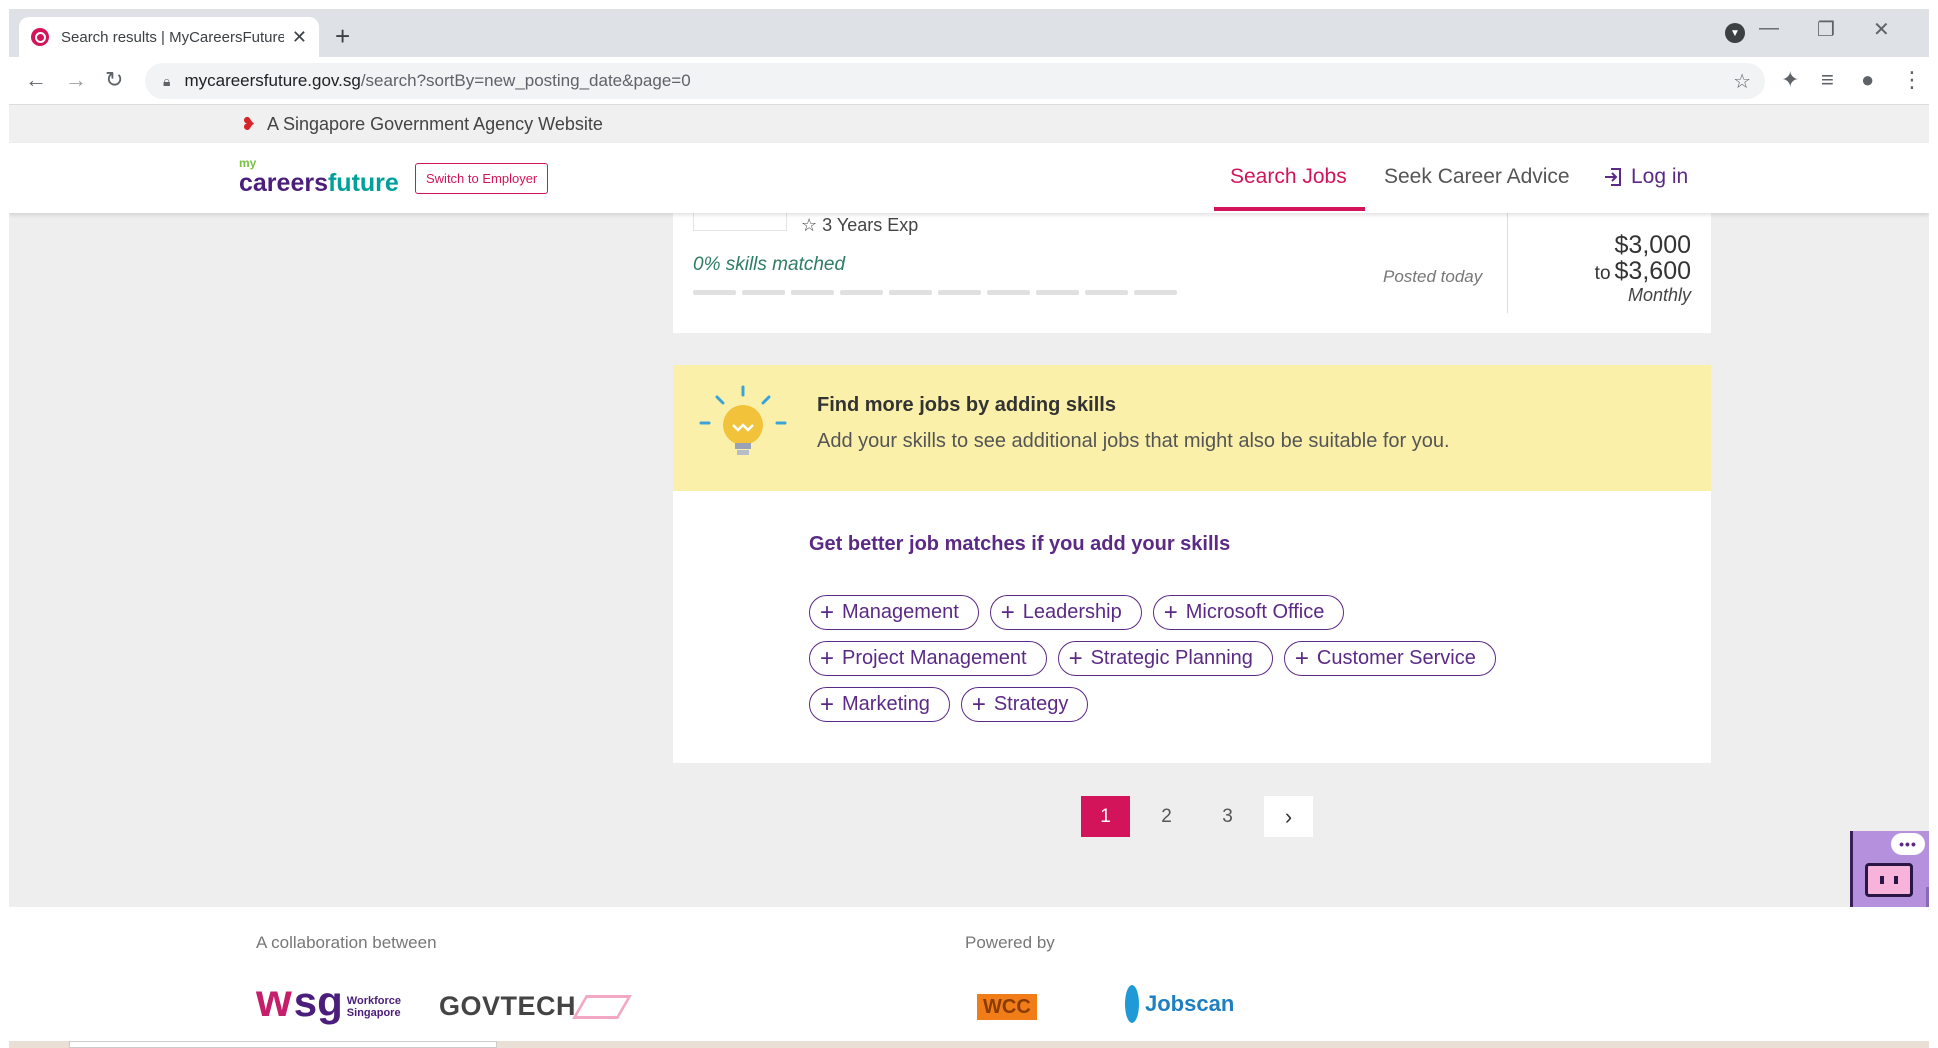 The width and height of the screenshot is (1938, 1048). What do you see at coordinates (1912, 80) in the screenshot?
I see `menu-icon: ⋮` at bounding box center [1912, 80].